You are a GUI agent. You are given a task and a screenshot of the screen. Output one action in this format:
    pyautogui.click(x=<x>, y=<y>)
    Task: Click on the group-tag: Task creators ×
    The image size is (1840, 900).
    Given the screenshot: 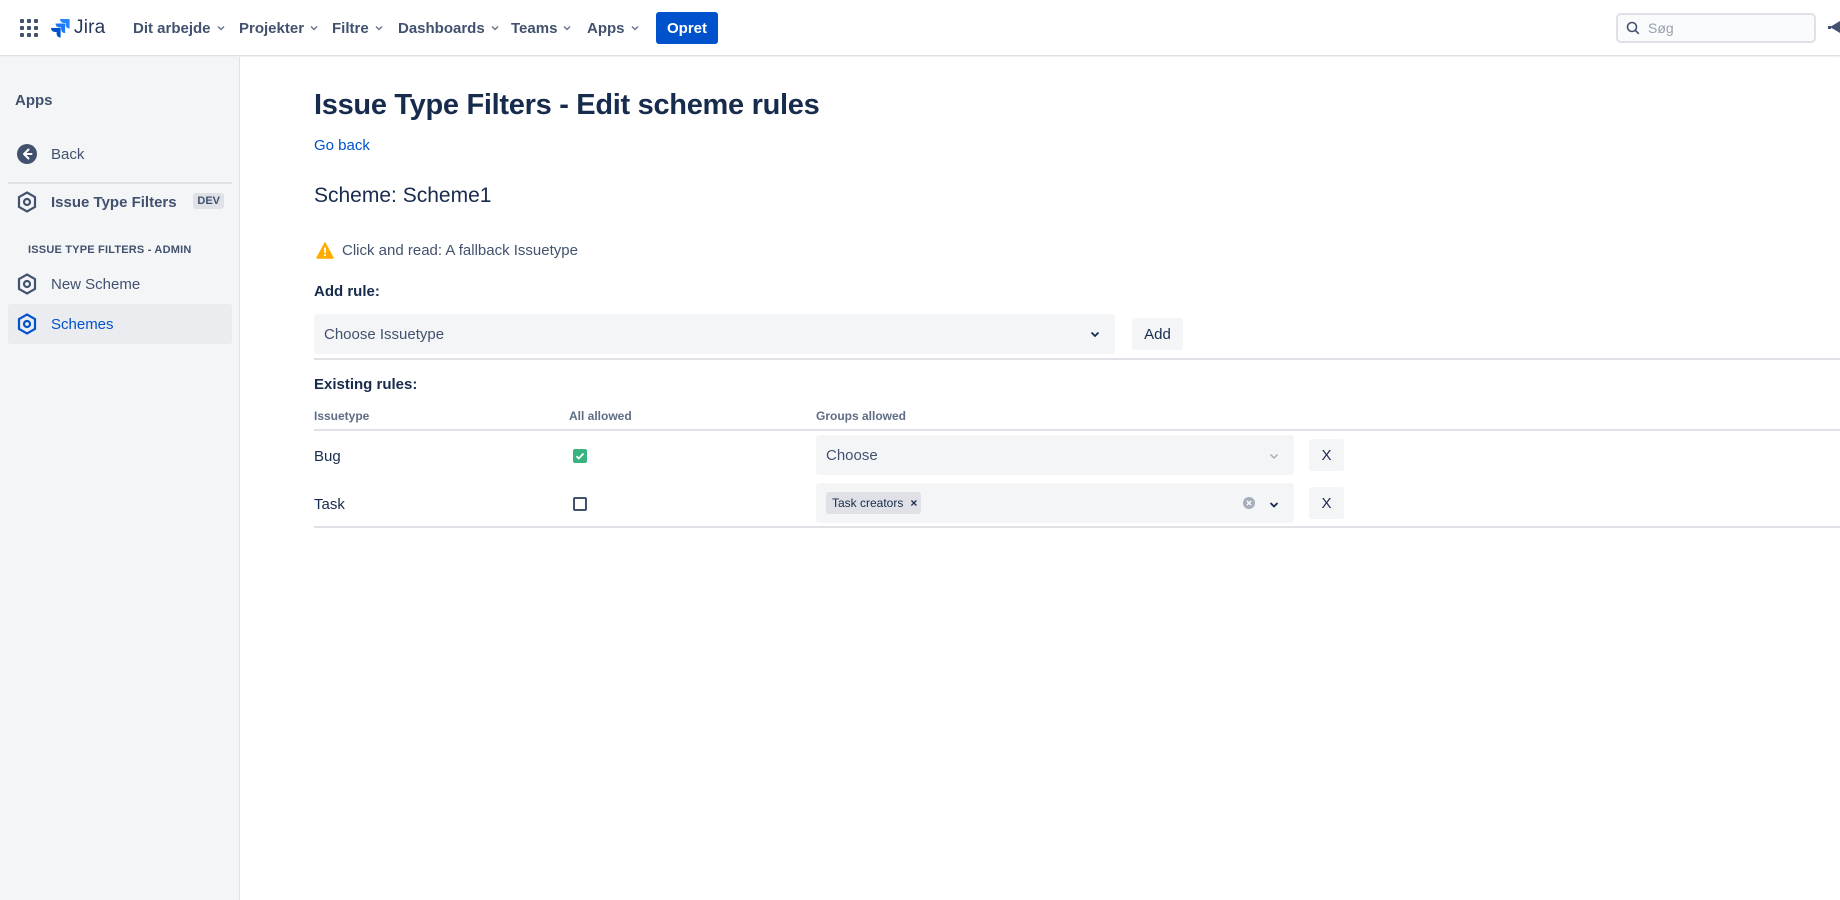 What is the action you would take?
    pyautogui.click(x=874, y=503)
    